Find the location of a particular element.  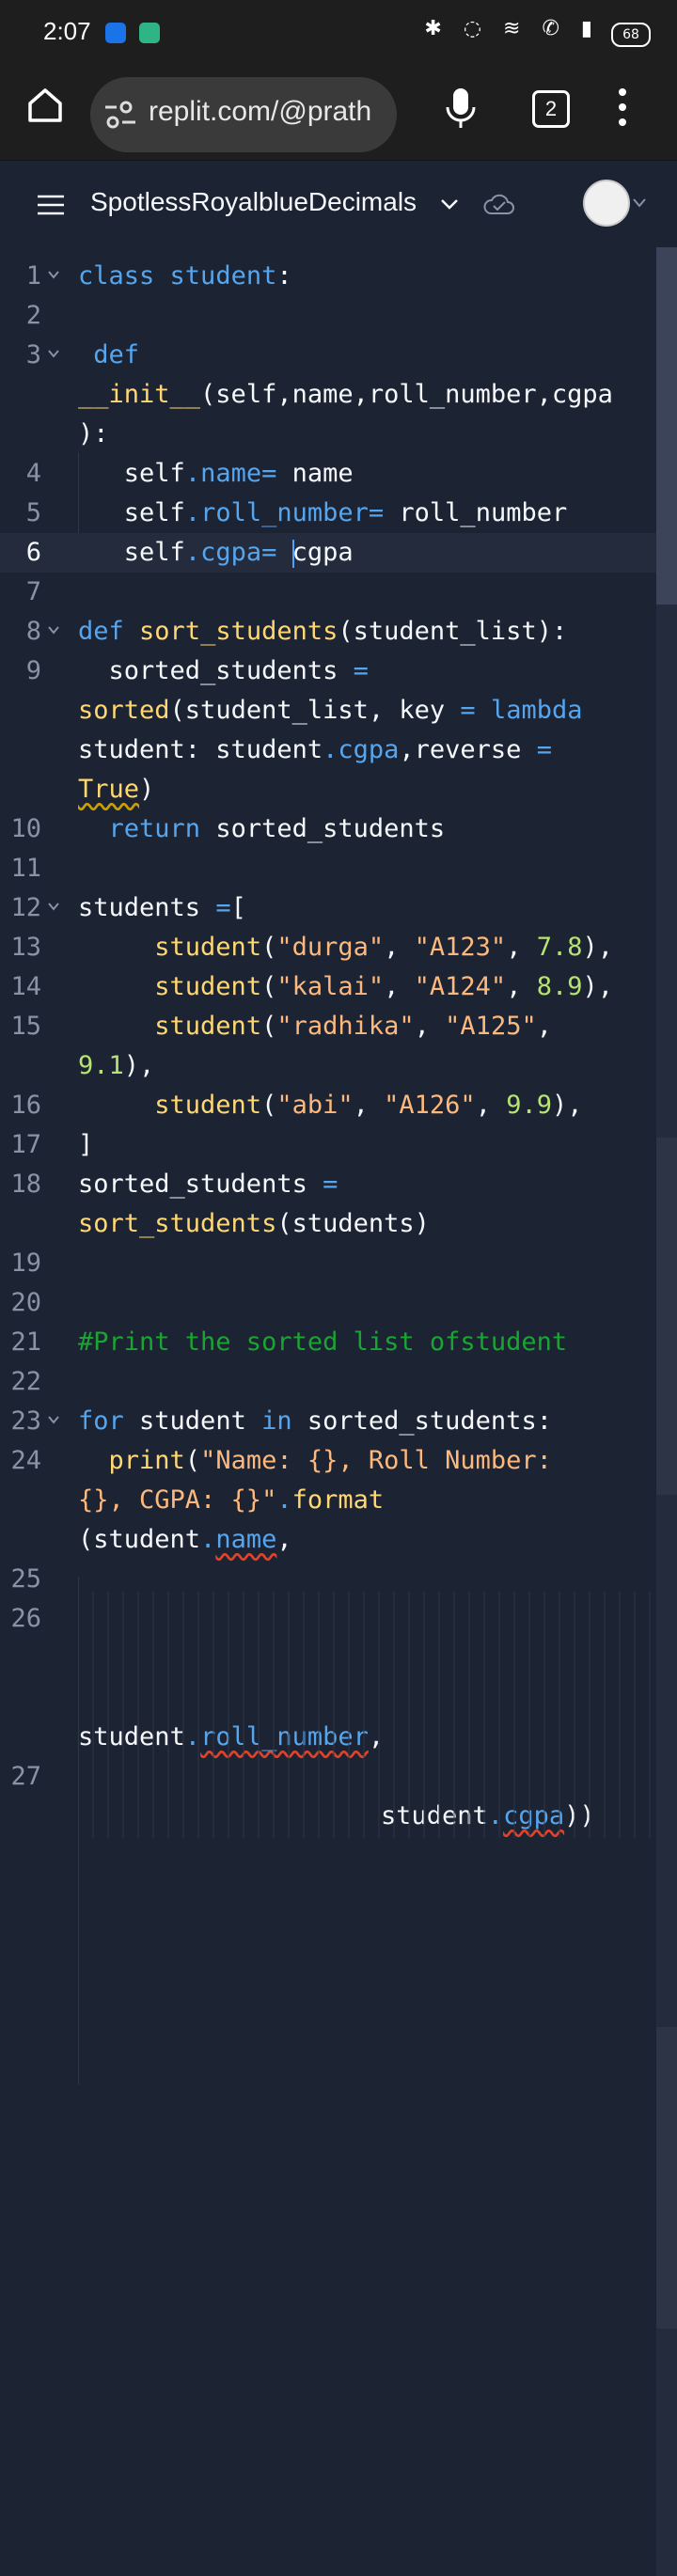

line-number: 15 is located at coordinates (25, 1026).